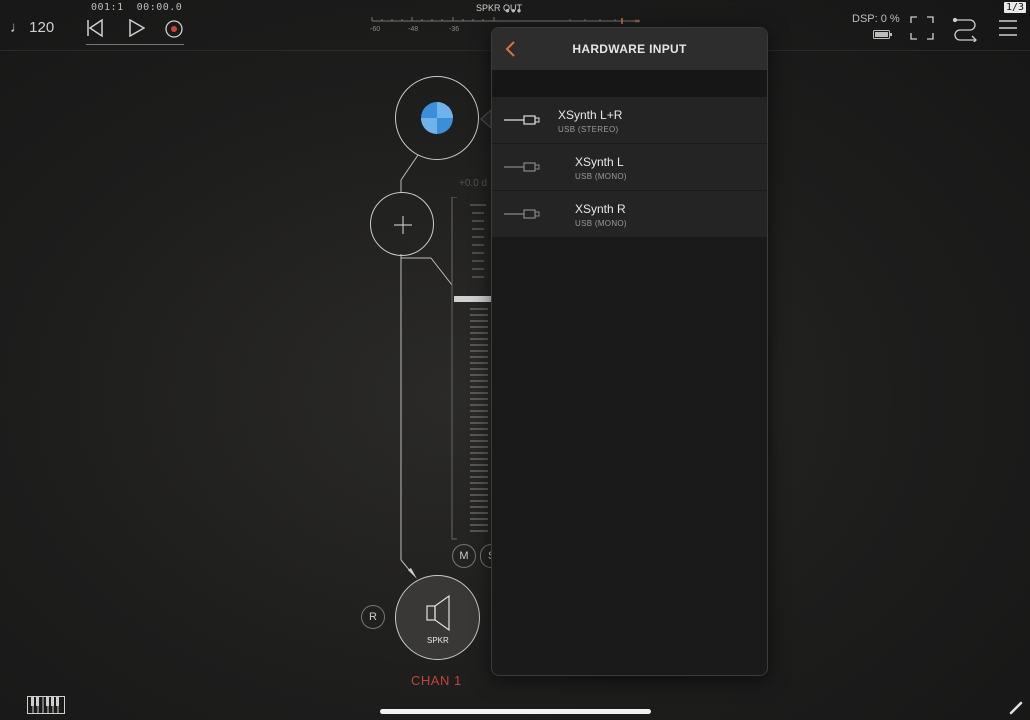  Describe the element at coordinates (485, 119) in the screenshot. I see `popover-pointer` at that location.